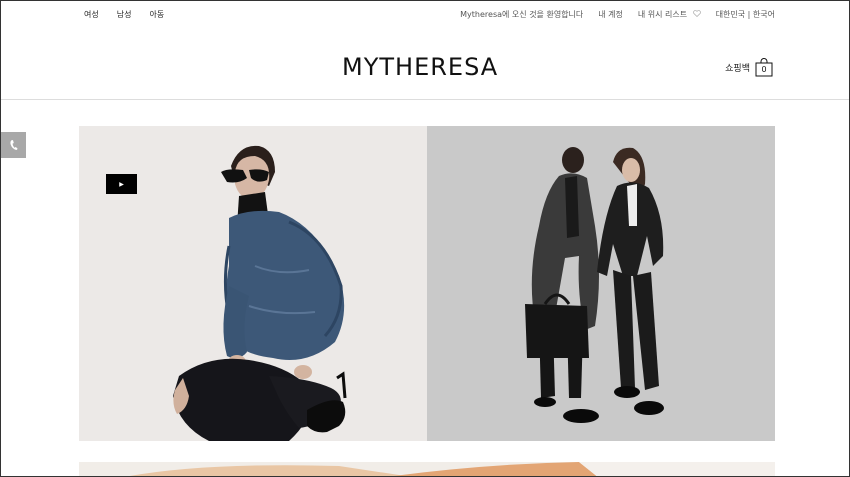 Image resolution: width=850 pixels, height=477 pixels. Describe the element at coordinates (610, 14) in the screenshot. I see `account-link: 내 계정` at that location.